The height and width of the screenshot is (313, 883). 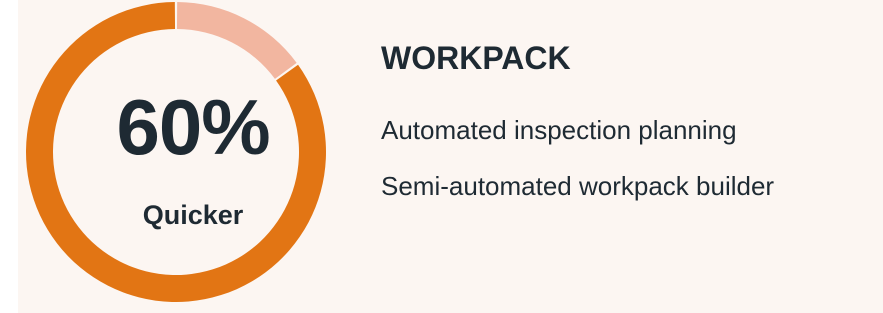 What do you see at coordinates (476, 58) in the screenshot?
I see `section-title: WORKPACK` at bounding box center [476, 58].